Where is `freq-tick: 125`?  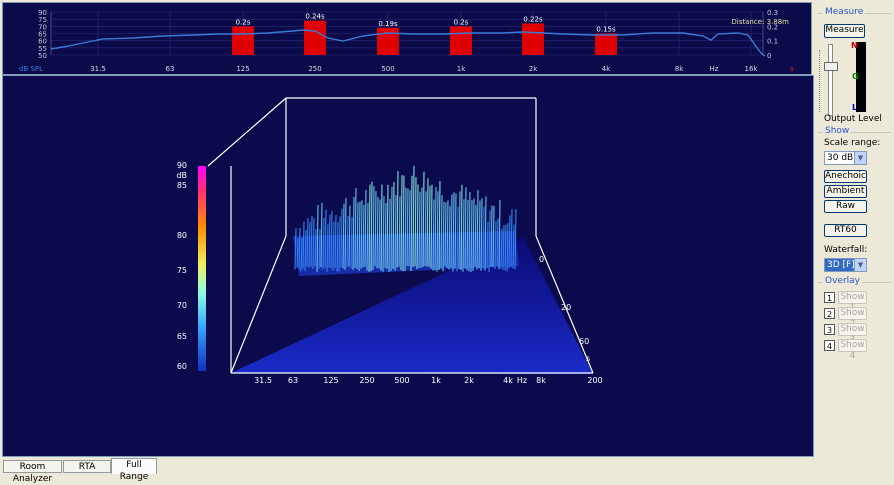
freq-tick: 125 is located at coordinates (242, 69).